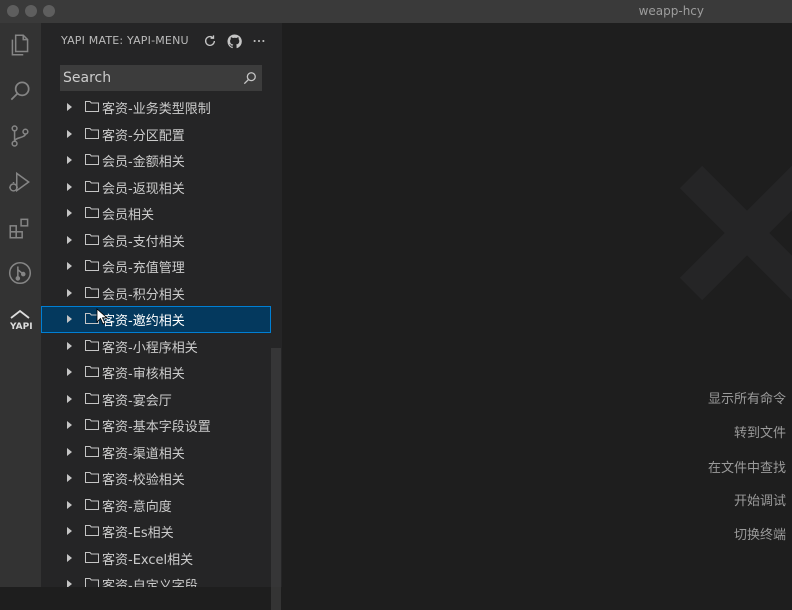 The height and width of the screenshot is (610, 792). I want to click on tree-item: 会员-金额相关, so click(156, 160).